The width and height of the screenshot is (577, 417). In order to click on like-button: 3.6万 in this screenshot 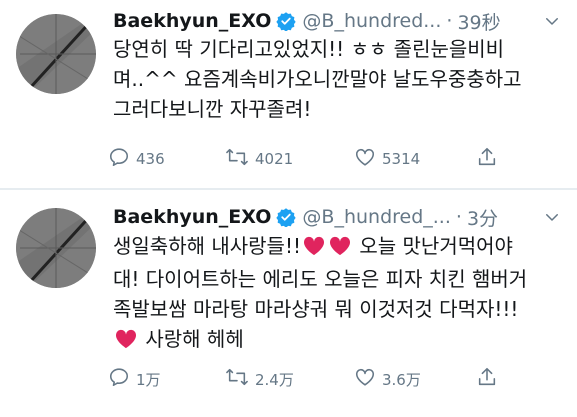, I will do `click(387, 379)`.